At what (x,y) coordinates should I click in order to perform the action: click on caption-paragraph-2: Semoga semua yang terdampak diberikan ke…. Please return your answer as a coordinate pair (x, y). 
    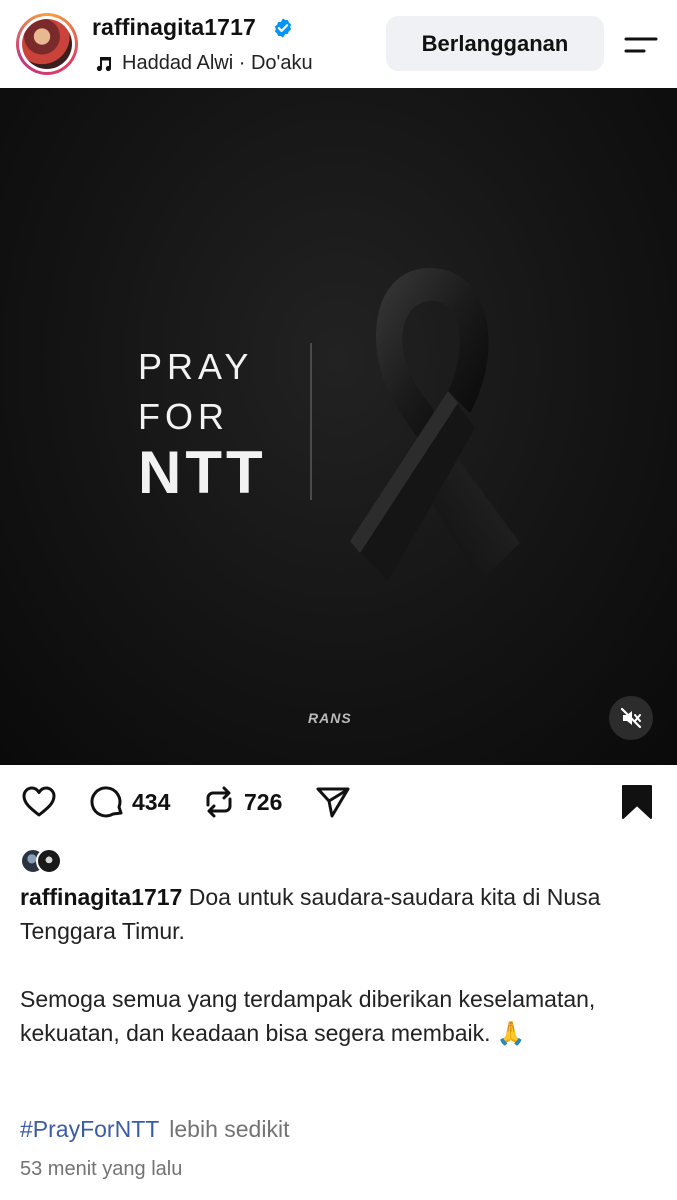
    Looking at the image, I should click on (308, 1016).